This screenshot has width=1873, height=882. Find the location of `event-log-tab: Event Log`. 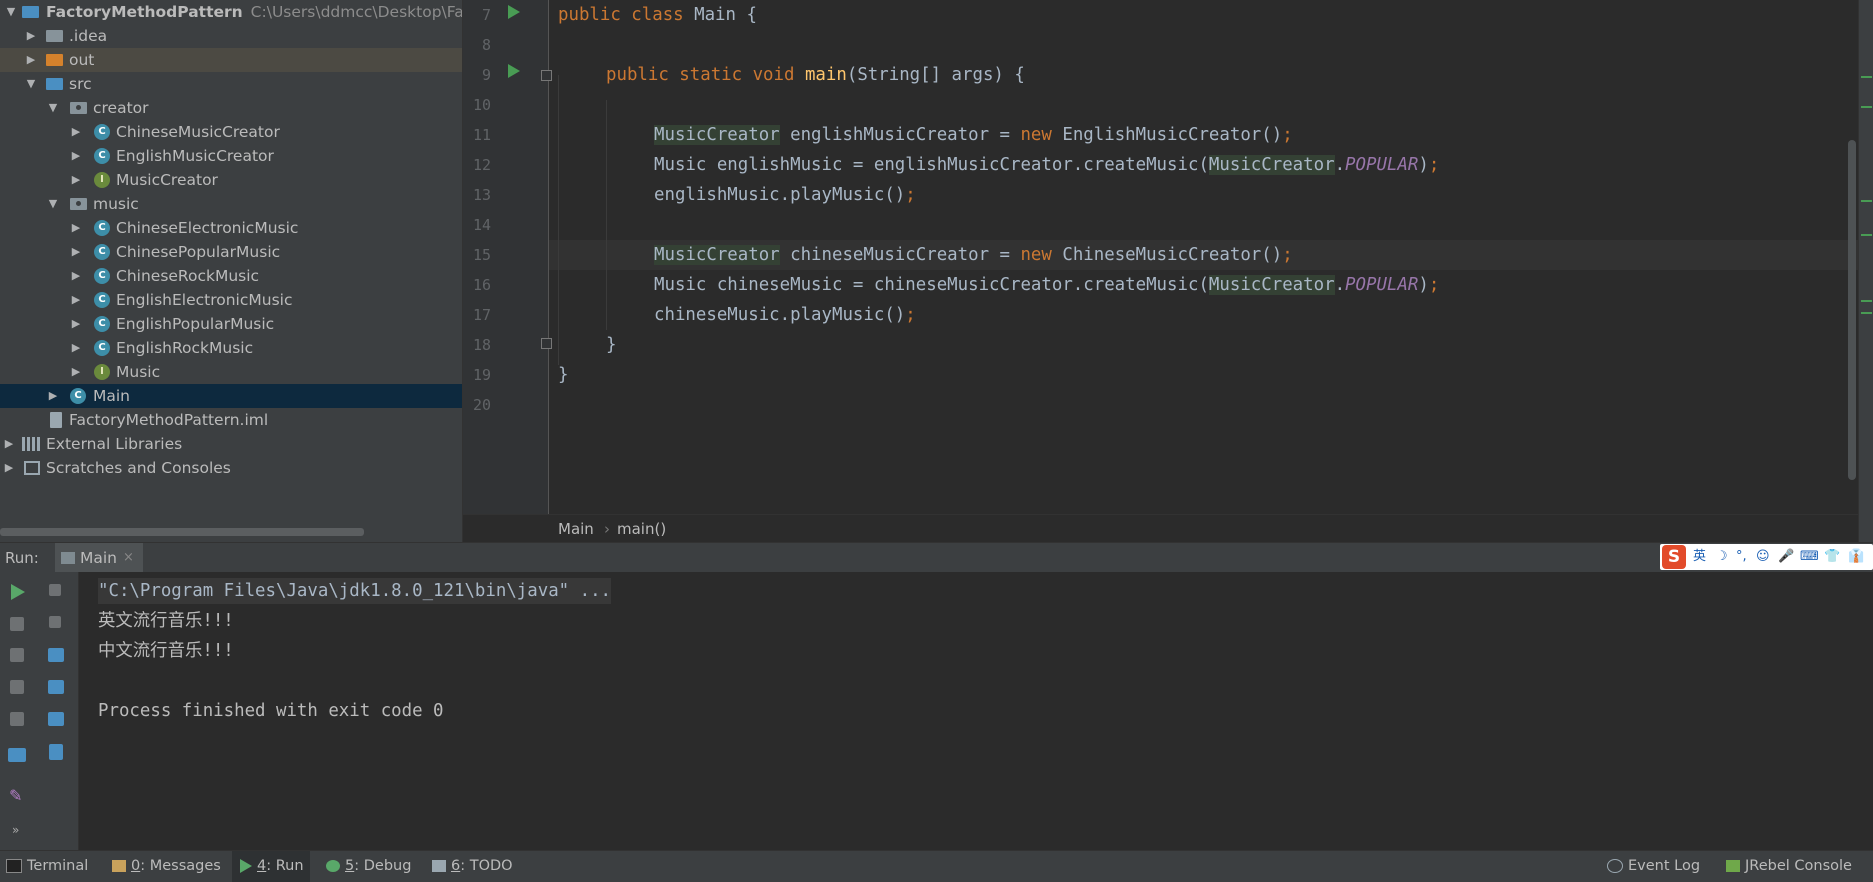

event-log-tab: Event Log is located at coordinates (1653, 866).